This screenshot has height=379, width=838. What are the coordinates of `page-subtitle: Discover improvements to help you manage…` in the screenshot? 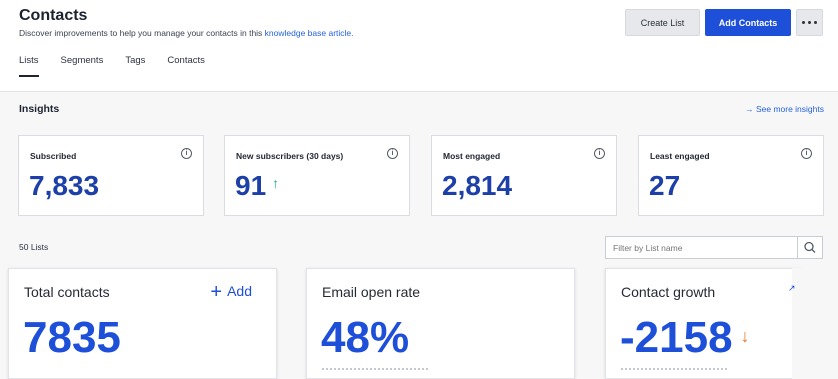 It's located at (186, 33).